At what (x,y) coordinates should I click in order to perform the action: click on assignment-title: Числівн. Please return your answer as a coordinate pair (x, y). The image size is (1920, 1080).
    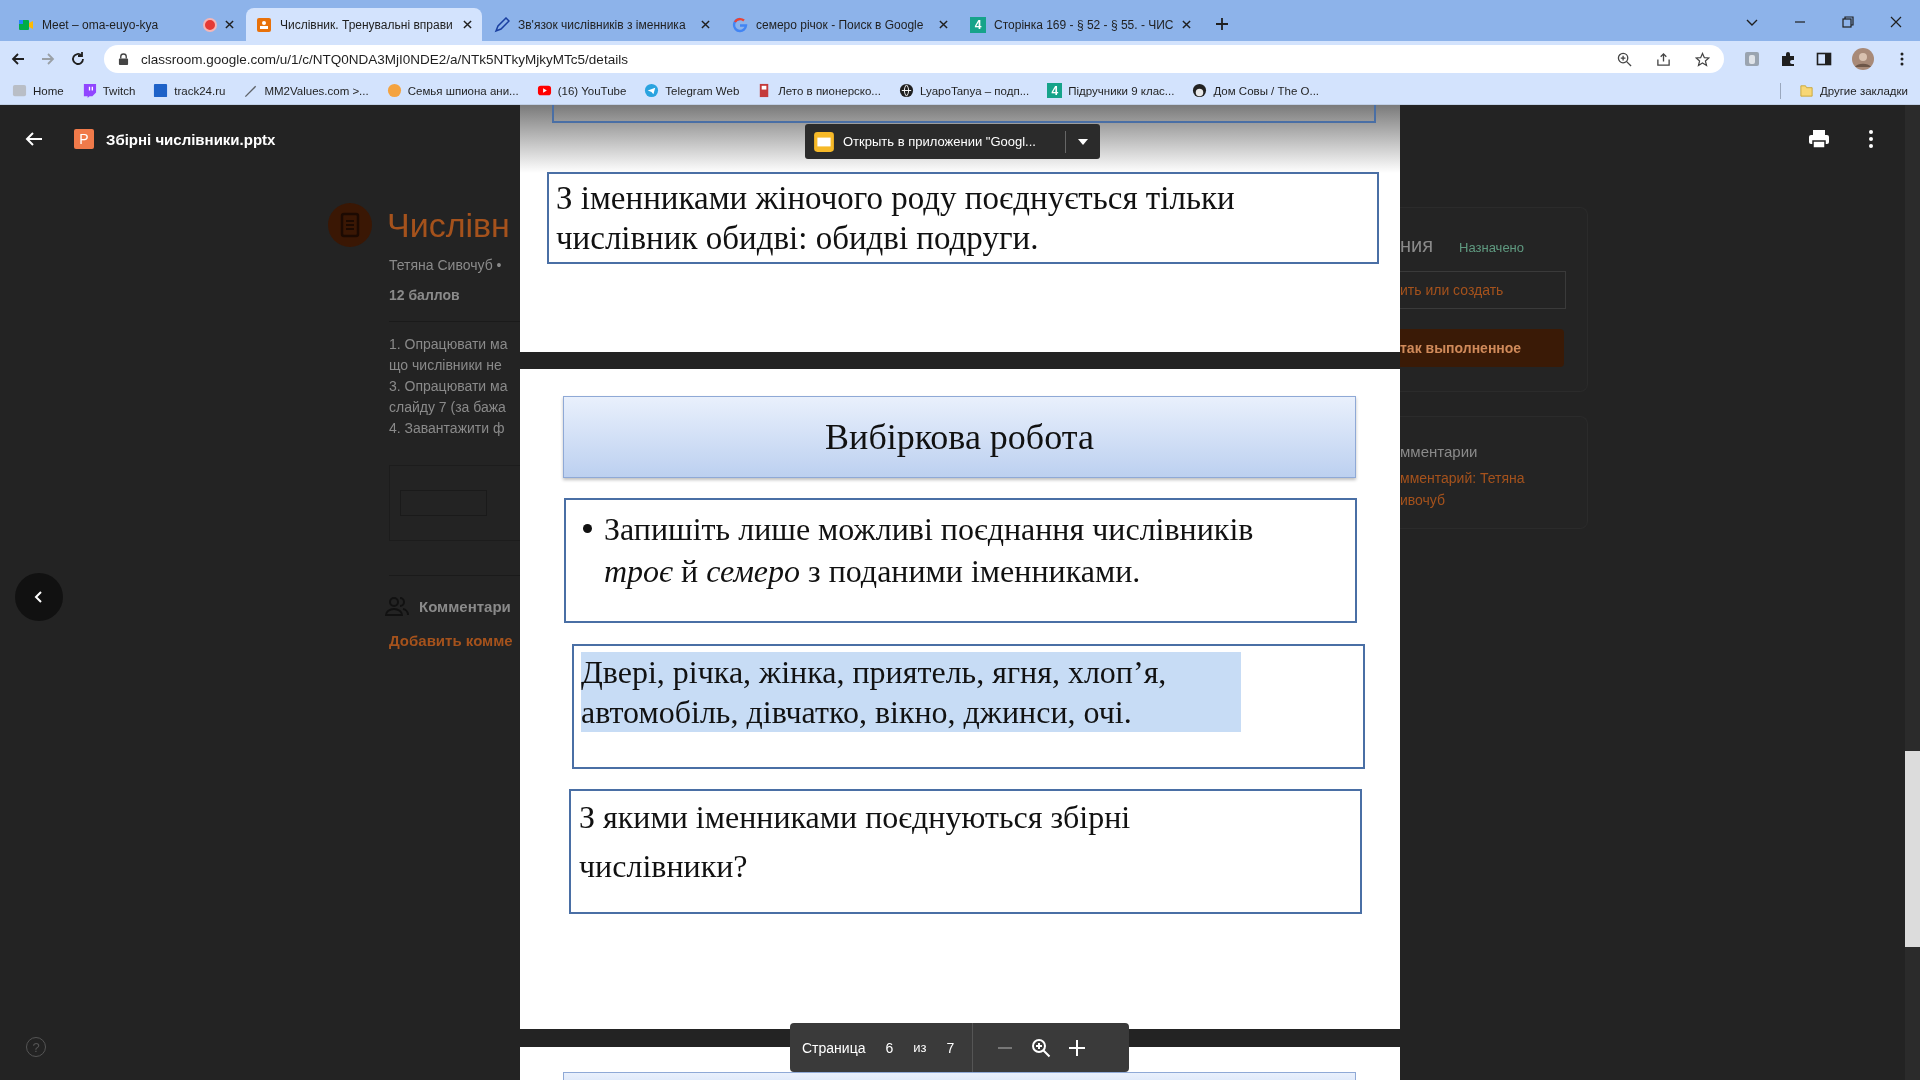
    Looking at the image, I should click on (448, 225).